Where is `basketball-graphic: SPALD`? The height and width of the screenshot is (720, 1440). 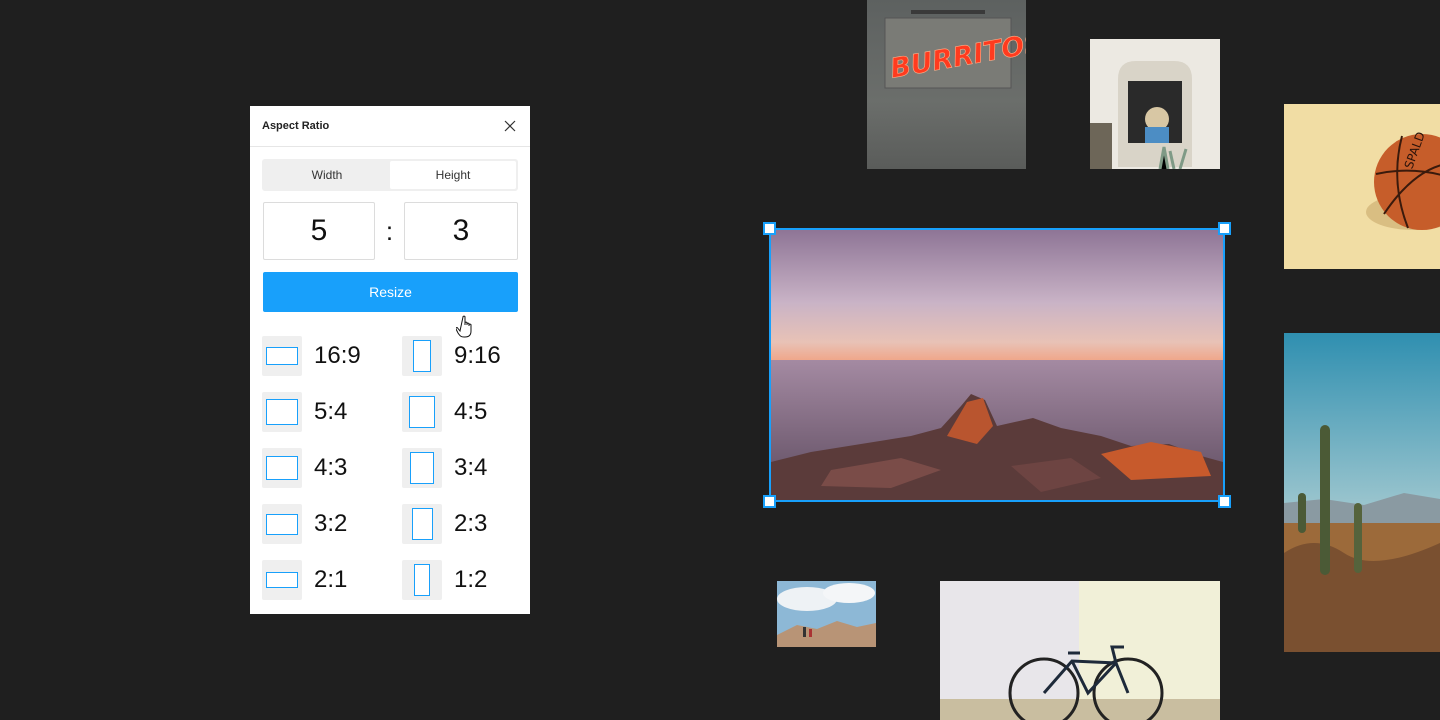
basketball-graphic: SPALD is located at coordinates (1403, 180).